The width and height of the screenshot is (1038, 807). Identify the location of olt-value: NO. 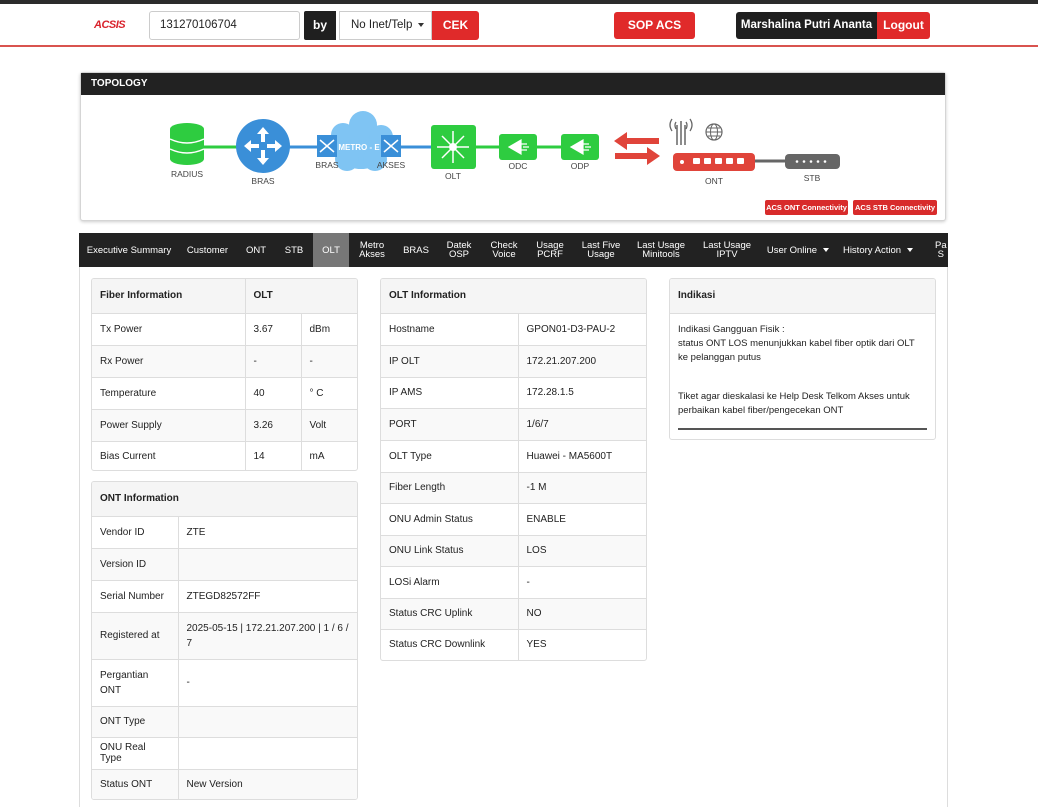
(581, 613).